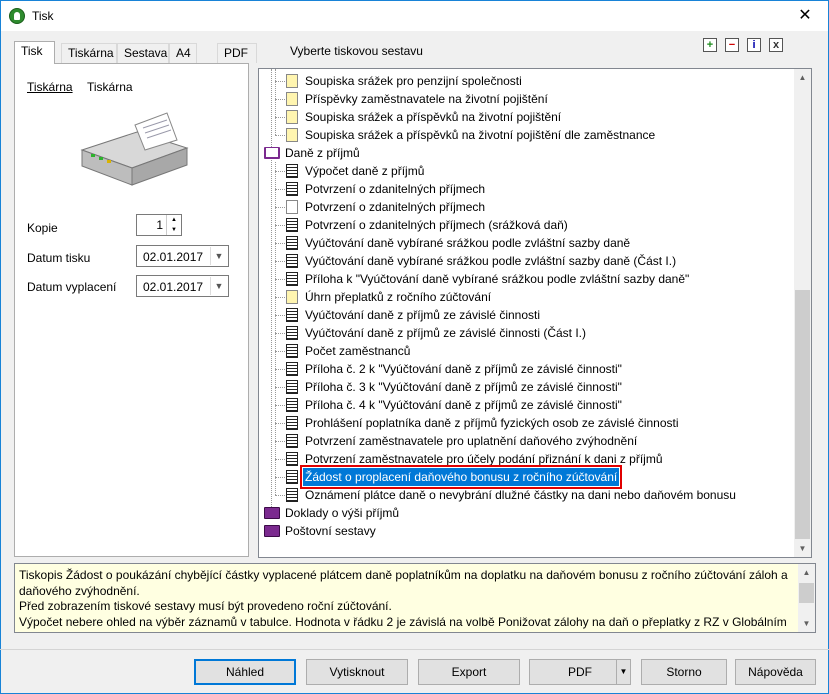 This screenshot has height=694, width=829. I want to click on tree-item-label: Výpočet daně z příjmů, so click(364, 171).